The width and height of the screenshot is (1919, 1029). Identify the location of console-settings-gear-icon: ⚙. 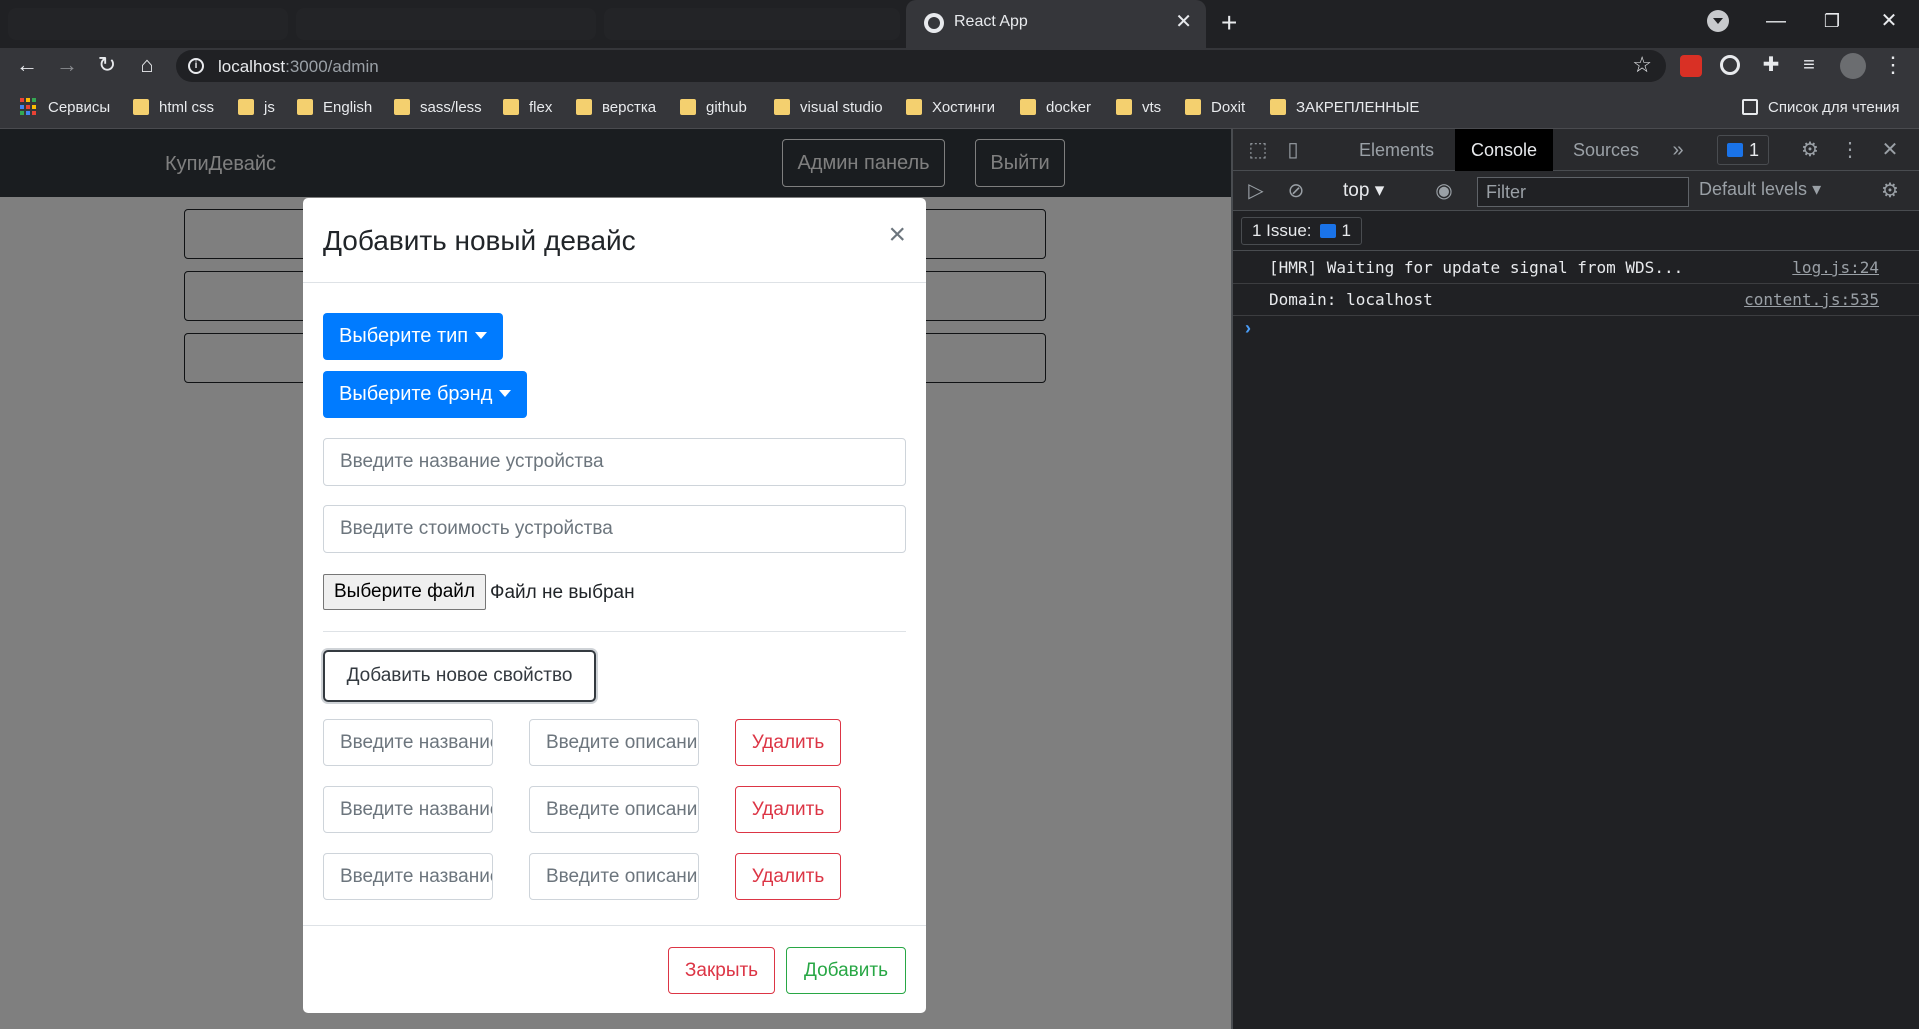
(1890, 191).